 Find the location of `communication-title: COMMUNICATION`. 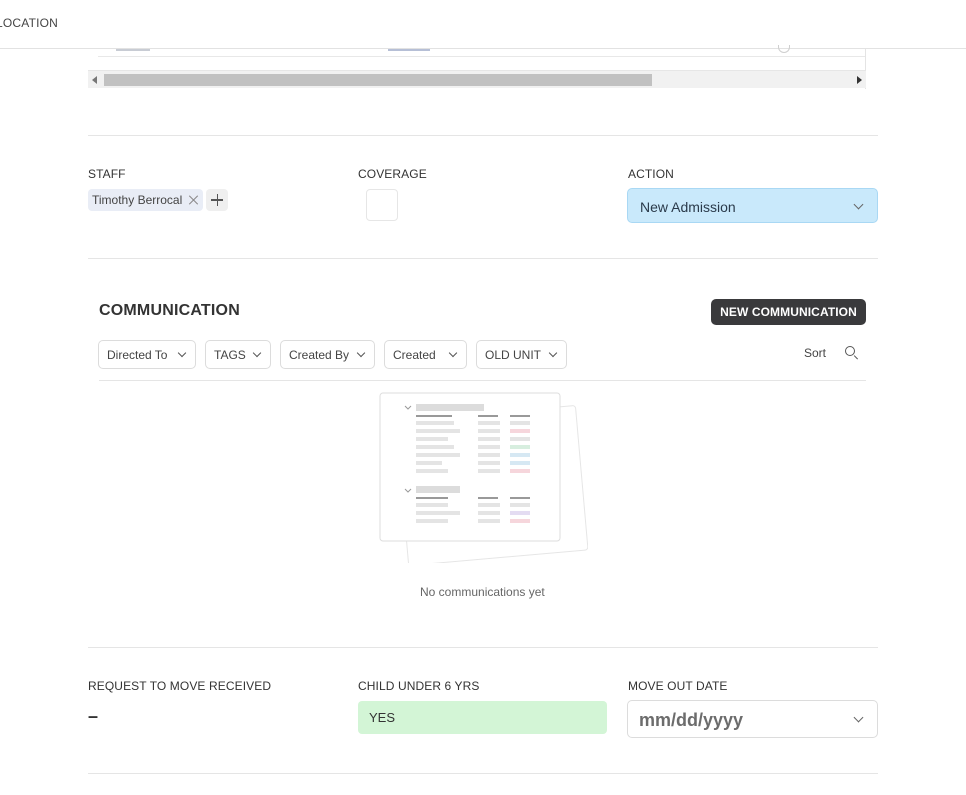

communication-title: COMMUNICATION is located at coordinates (169, 310).